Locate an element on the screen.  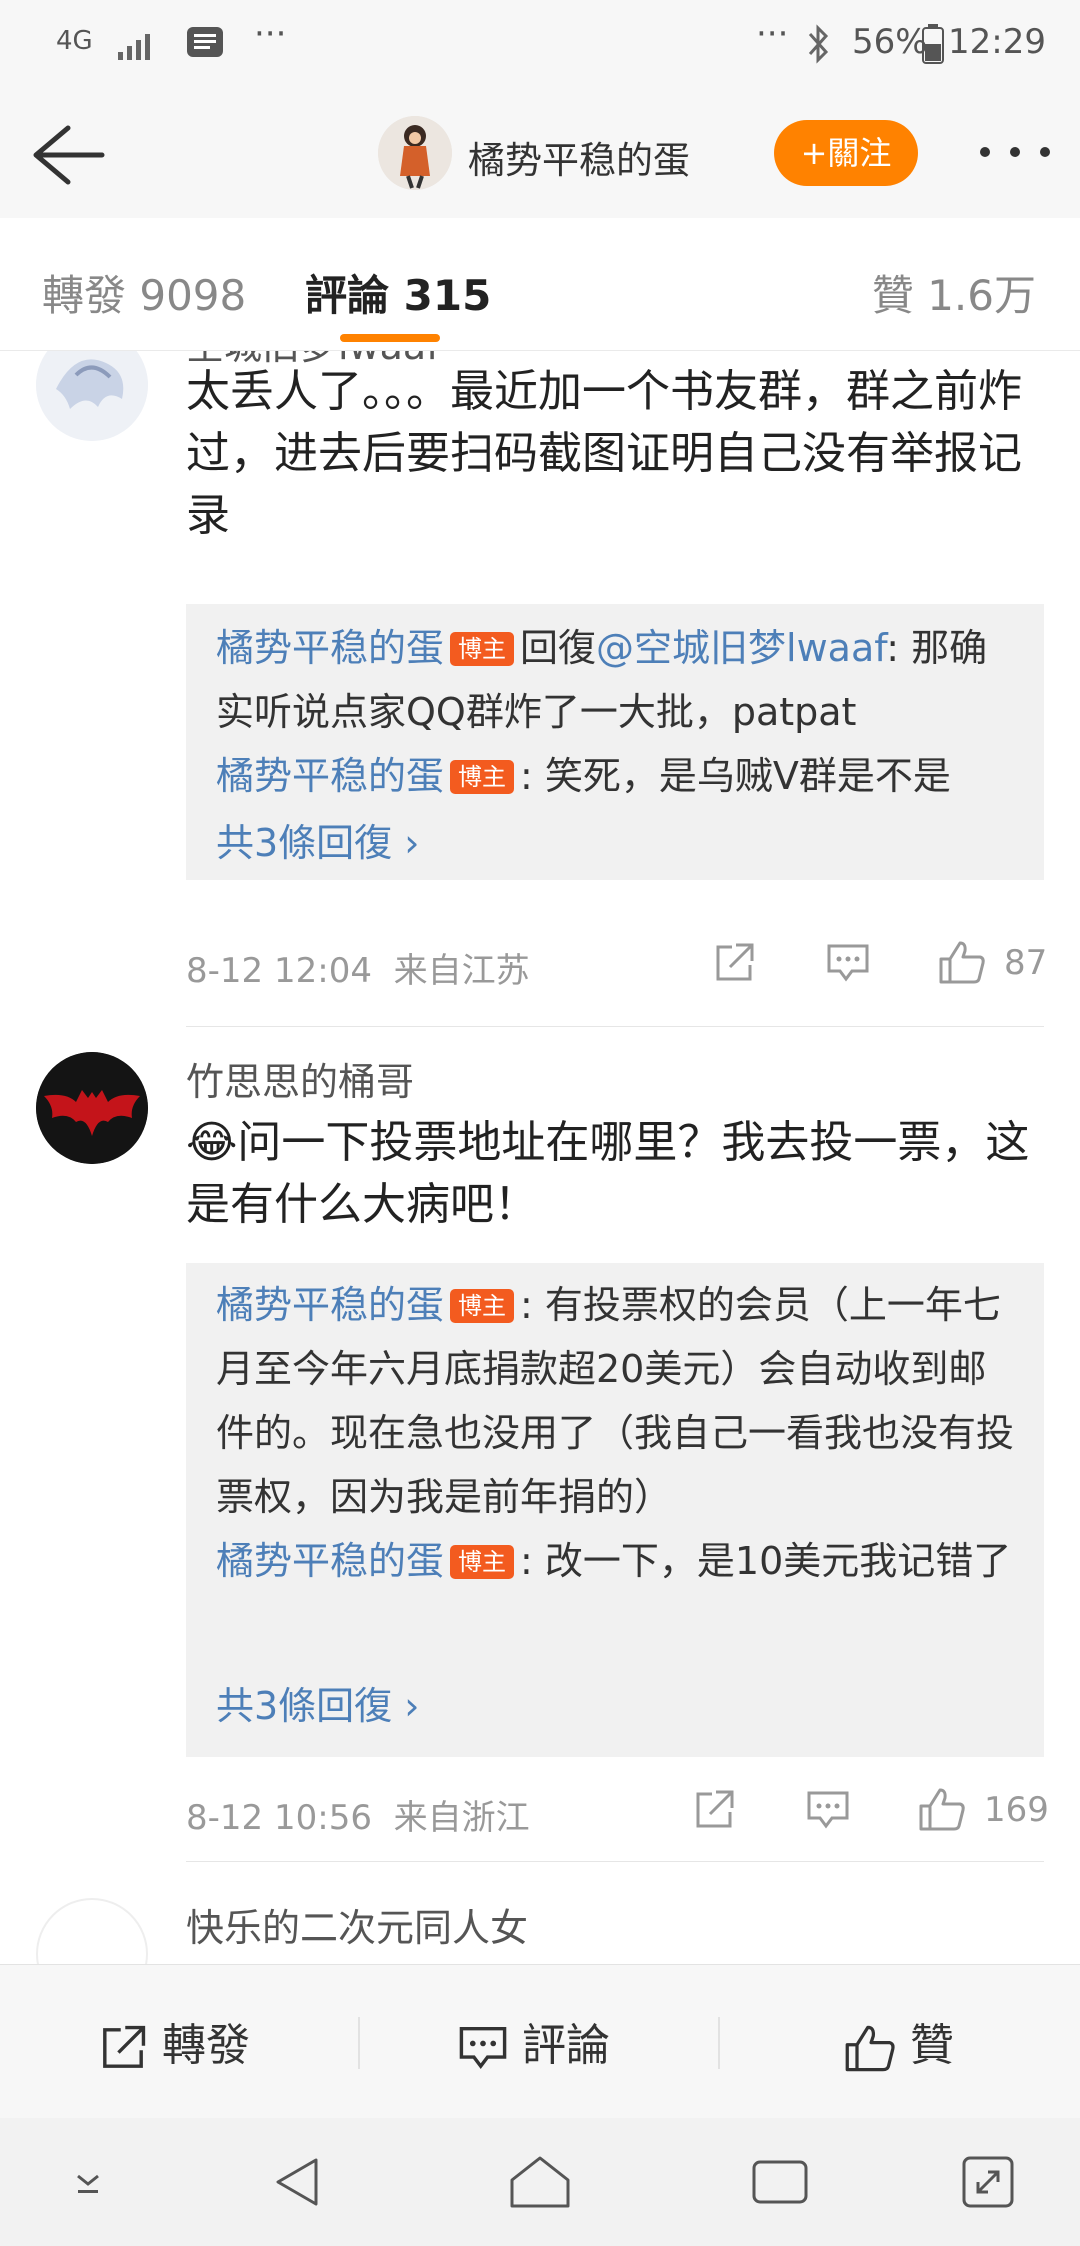
repost-label: 轉發 is located at coordinates (206, 2045).